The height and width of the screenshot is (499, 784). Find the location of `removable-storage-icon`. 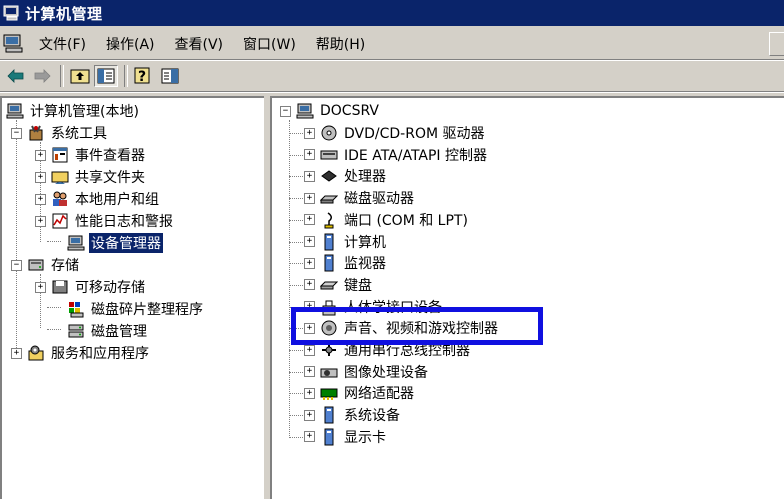

removable-storage-icon is located at coordinates (60, 287).